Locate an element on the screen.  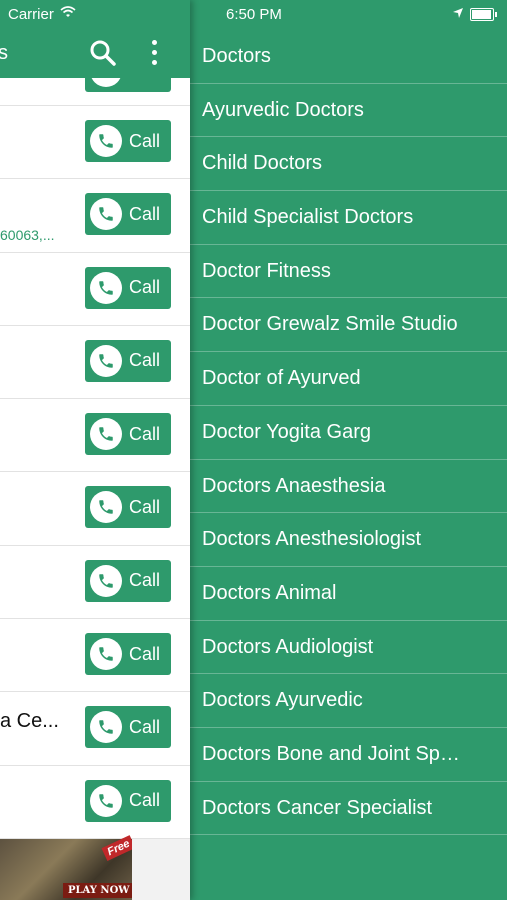
ad-banner: Free PLAY NOW is located at coordinates (95, 867).